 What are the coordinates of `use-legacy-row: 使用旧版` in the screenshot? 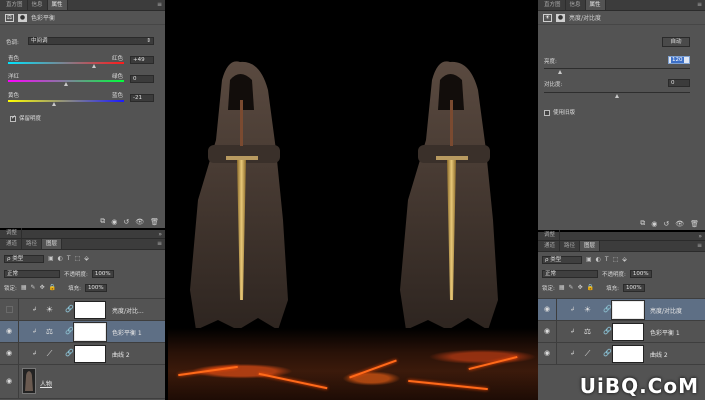 It's located at (559, 112).